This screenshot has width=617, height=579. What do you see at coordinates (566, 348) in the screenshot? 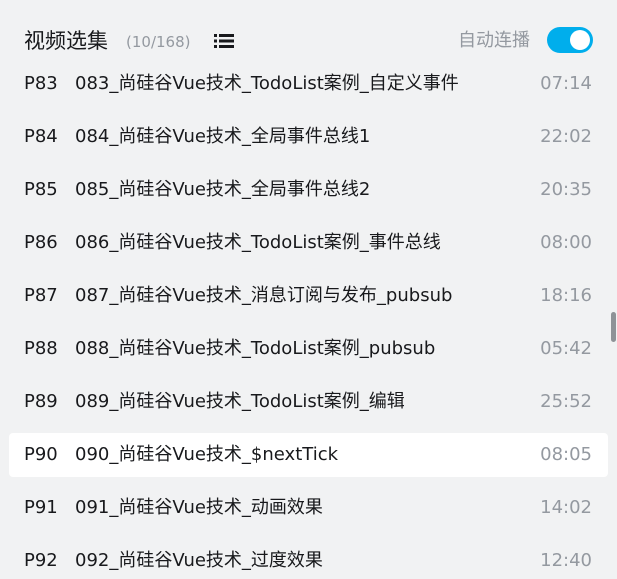
I see `episode-duration: 05:42` at bounding box center [566, 348].